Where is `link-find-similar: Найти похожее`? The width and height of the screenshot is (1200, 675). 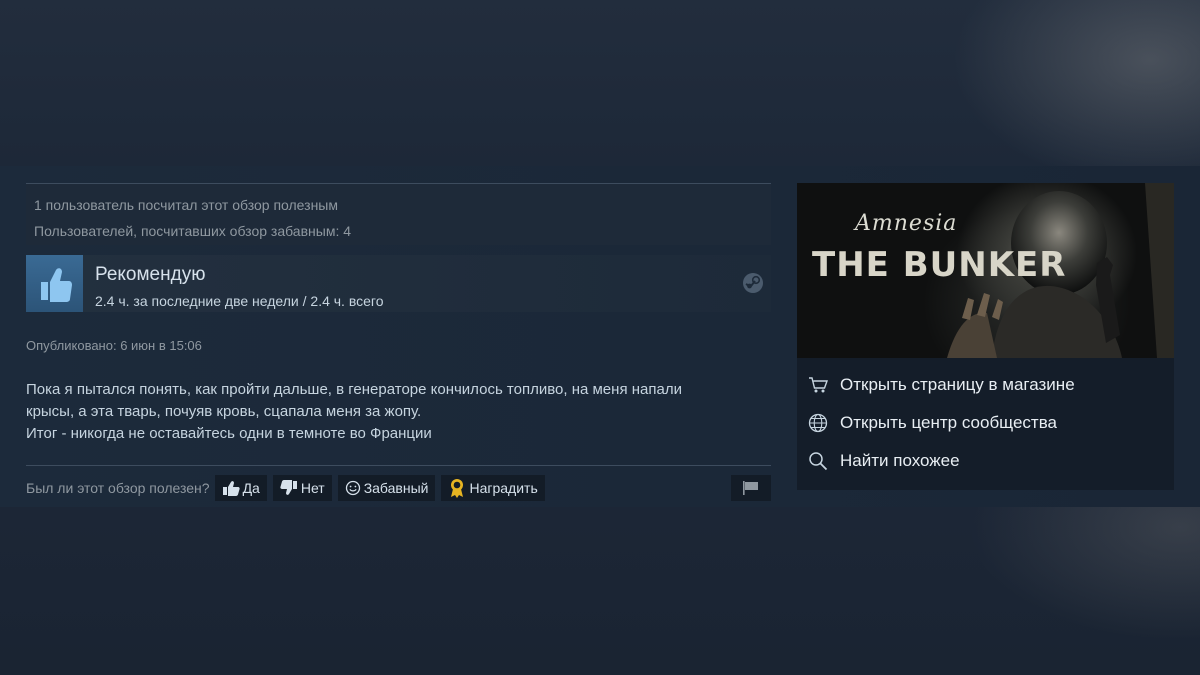
link-find-similar: Найти похожее is located at coordinates (985, 461).